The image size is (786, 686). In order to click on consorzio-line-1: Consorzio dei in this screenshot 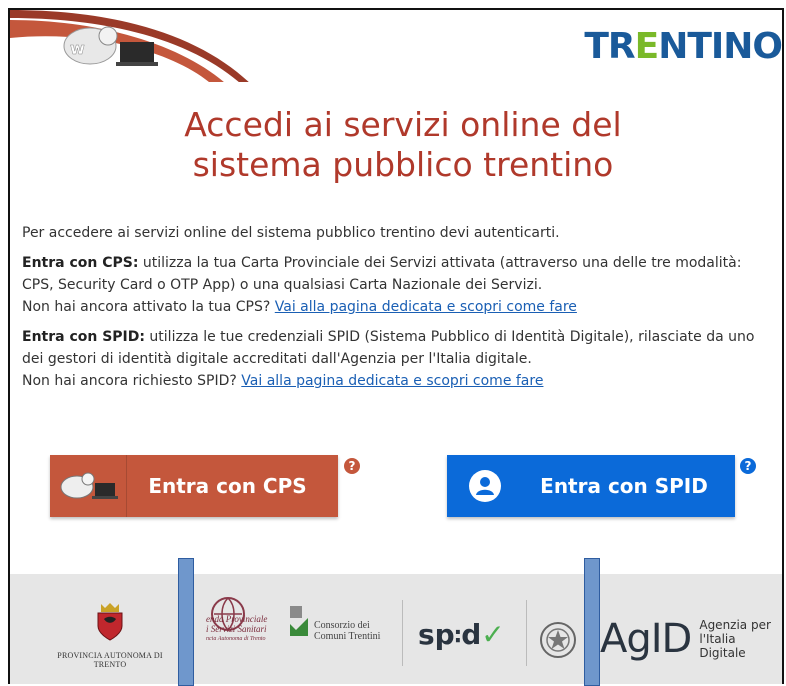, I will do `click(342, 625)`.